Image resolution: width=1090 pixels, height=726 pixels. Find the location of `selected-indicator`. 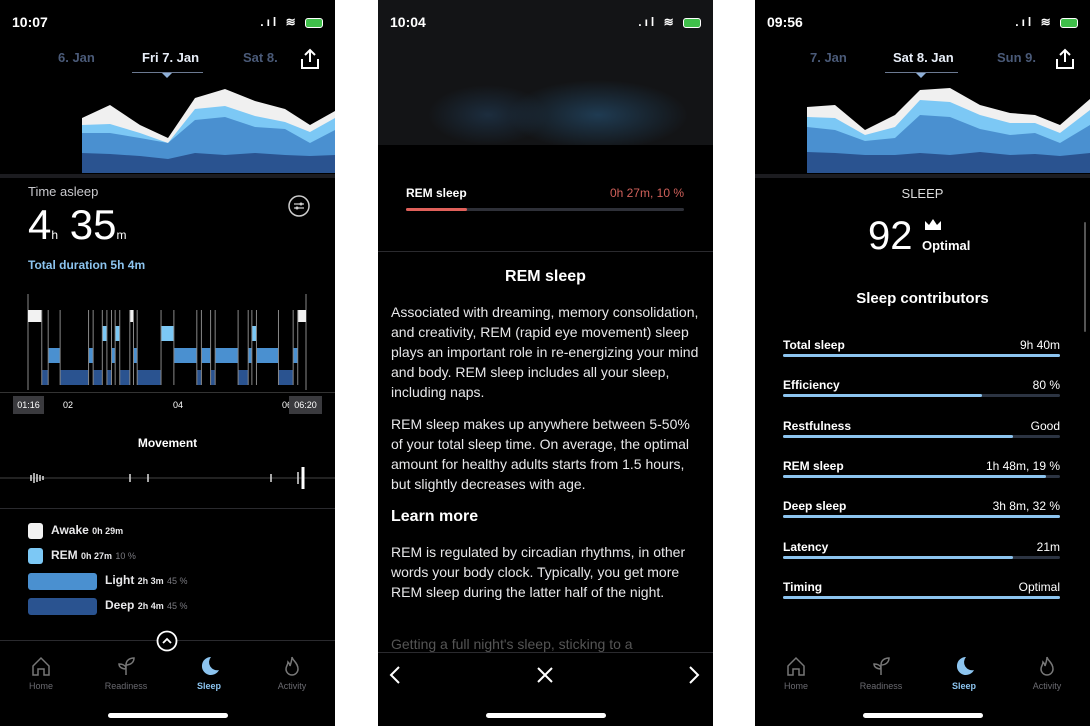

selected-indicator is located at coordinates (167, 75).